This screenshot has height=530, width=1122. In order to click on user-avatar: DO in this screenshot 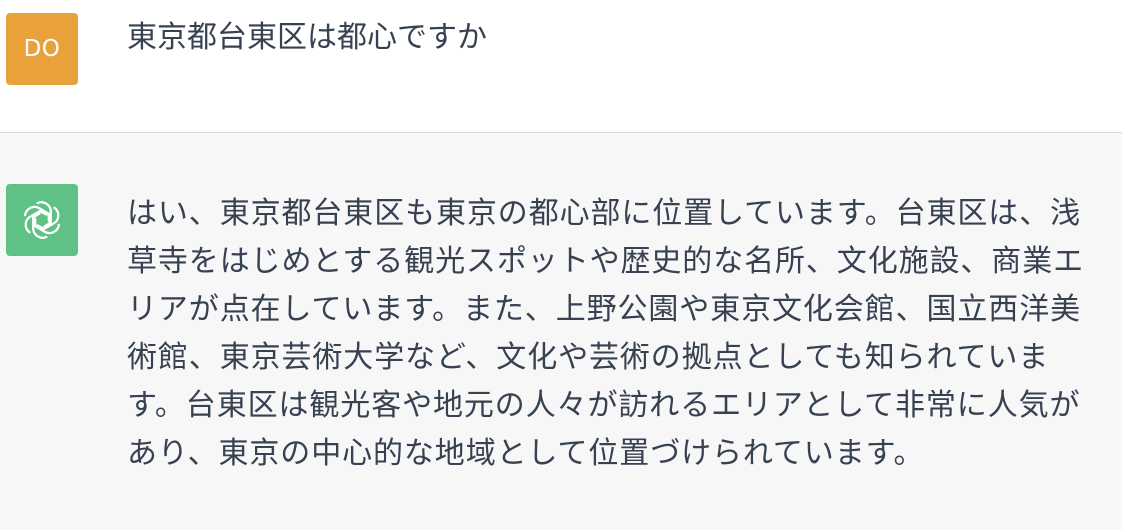, I will do `click(42, 49)`.